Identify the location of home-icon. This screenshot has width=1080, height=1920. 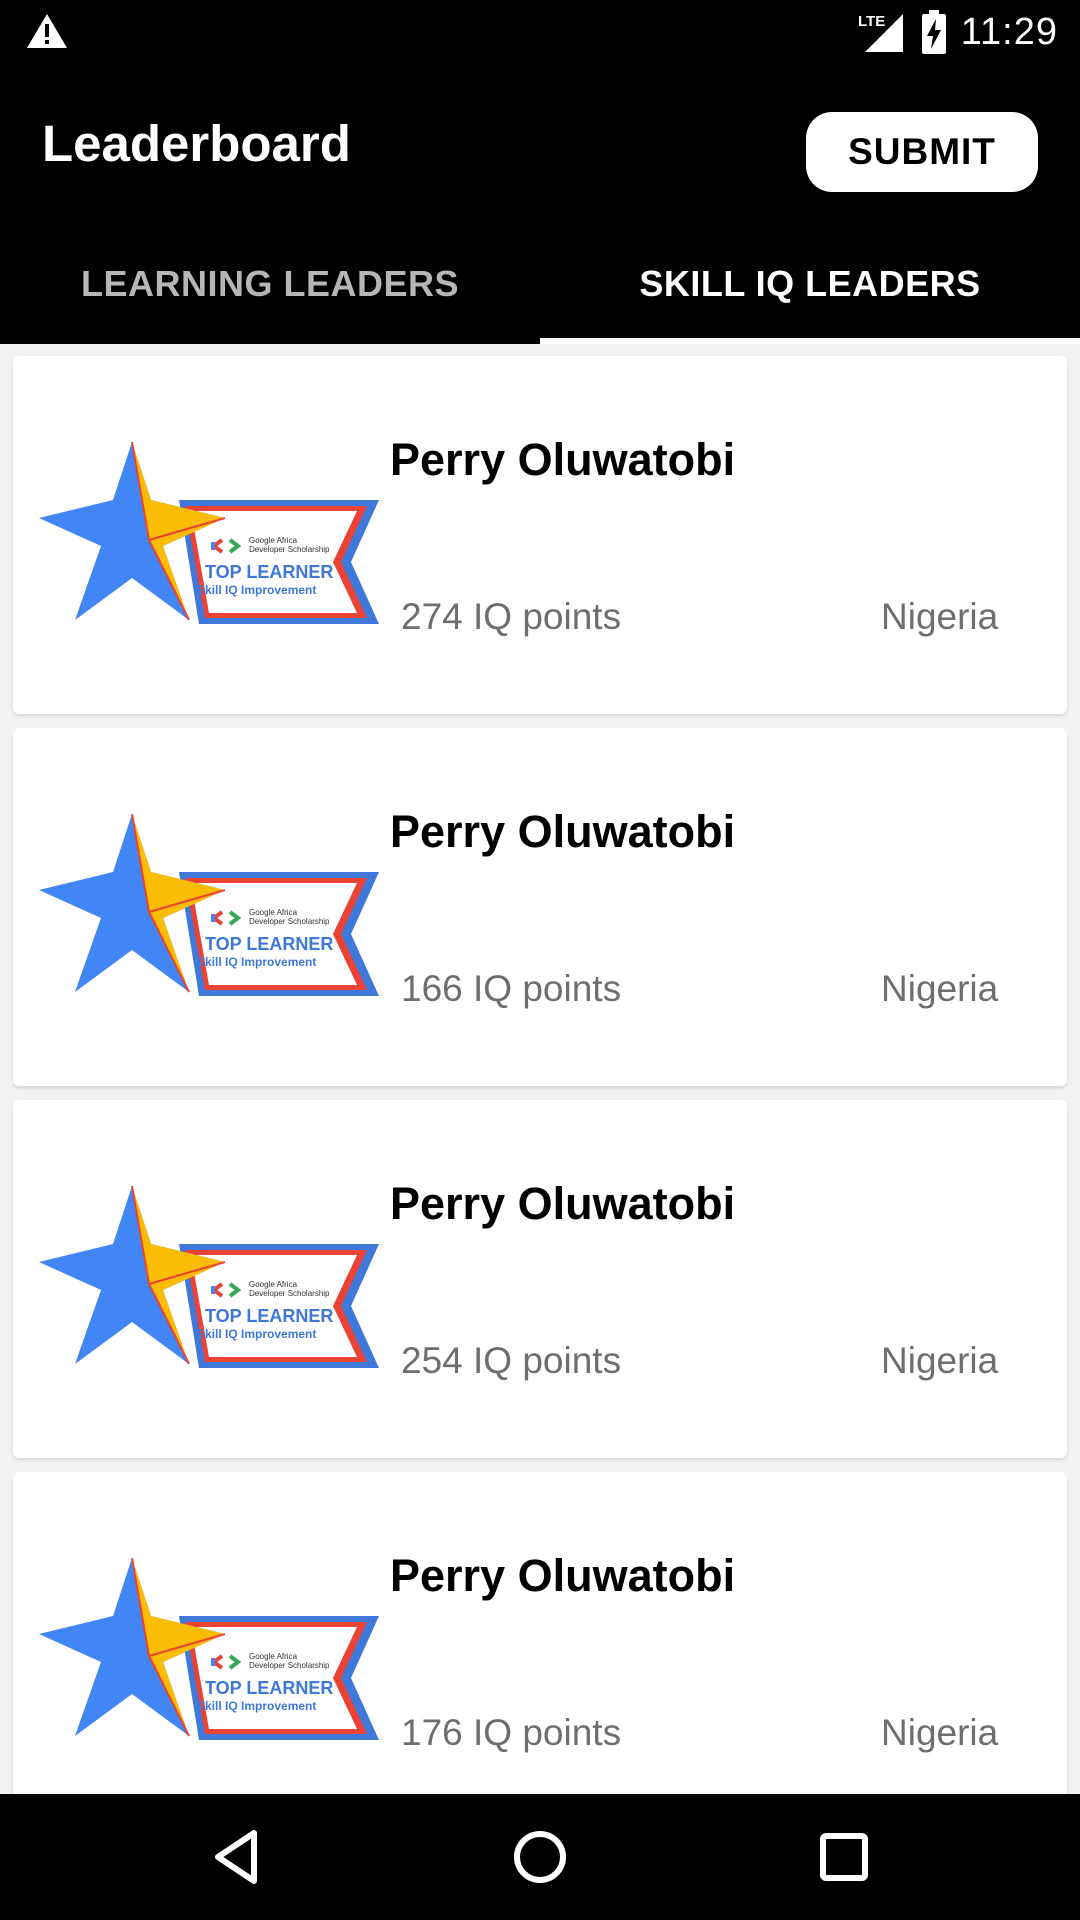
(540, 1857).